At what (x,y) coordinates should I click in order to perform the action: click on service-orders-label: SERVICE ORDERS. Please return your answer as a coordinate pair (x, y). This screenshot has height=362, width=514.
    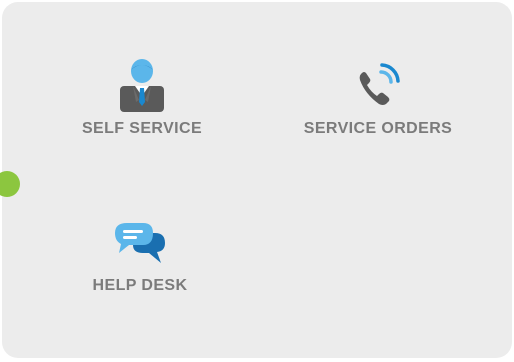
    Looking at the image, I should click on (378, 128).